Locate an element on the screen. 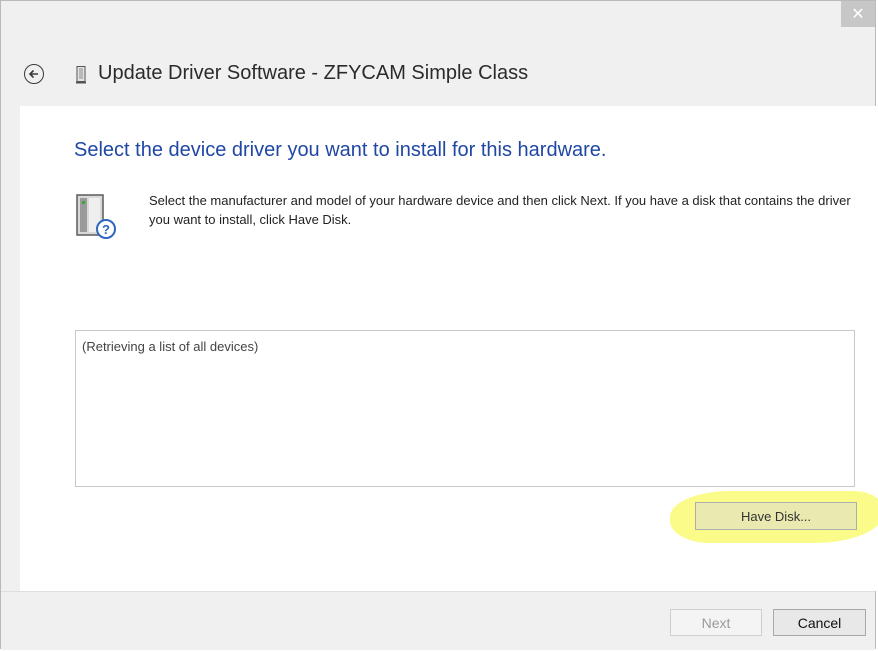 Image resolution: width=878 pixels, height=651 pixels. title-bar: ✕ is located at coordinates (438, 21).